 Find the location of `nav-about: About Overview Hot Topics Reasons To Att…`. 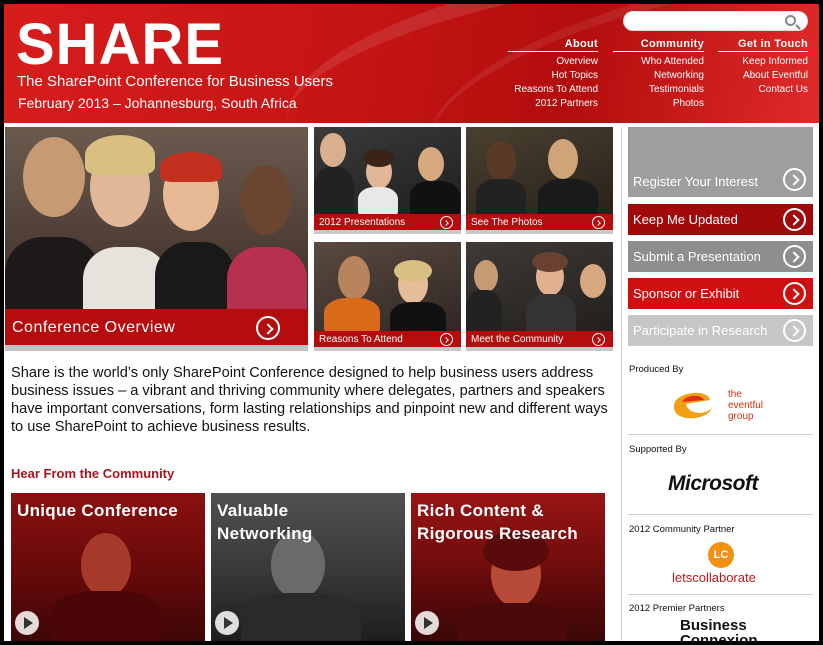

nav-about: About Overview Hot Topics Reasons To Att… is located at coordinates (553, 74).